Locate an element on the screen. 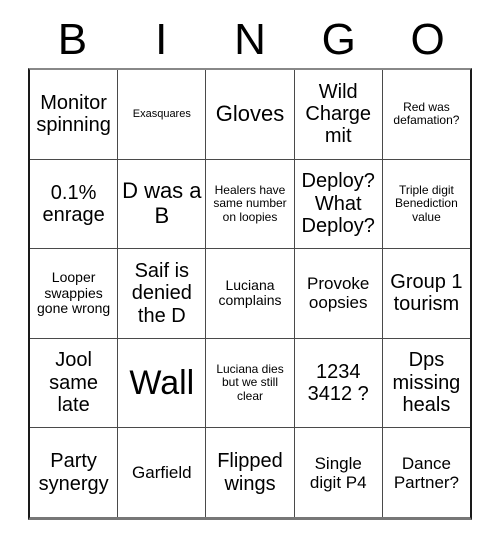 The width and height of the screenshot is (500, 544). bingo-cell-o3: Group 1 tourism is located at coordinates (426, 293).